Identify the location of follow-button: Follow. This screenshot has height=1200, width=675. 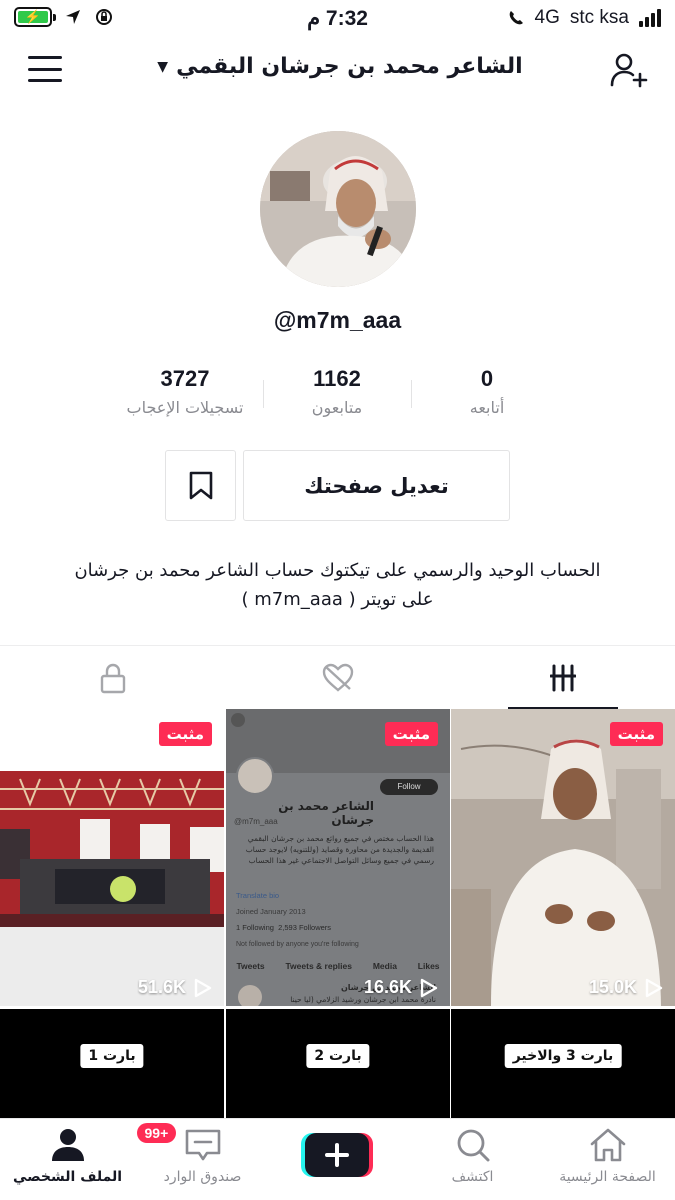
(409, 787).